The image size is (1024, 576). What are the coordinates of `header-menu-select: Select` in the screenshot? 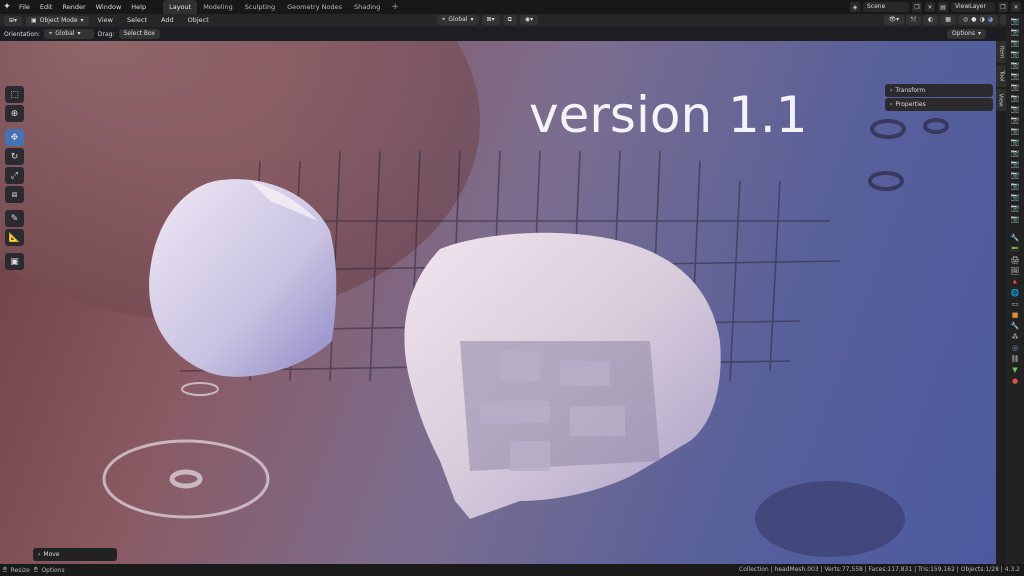 It's located at (137, 20).